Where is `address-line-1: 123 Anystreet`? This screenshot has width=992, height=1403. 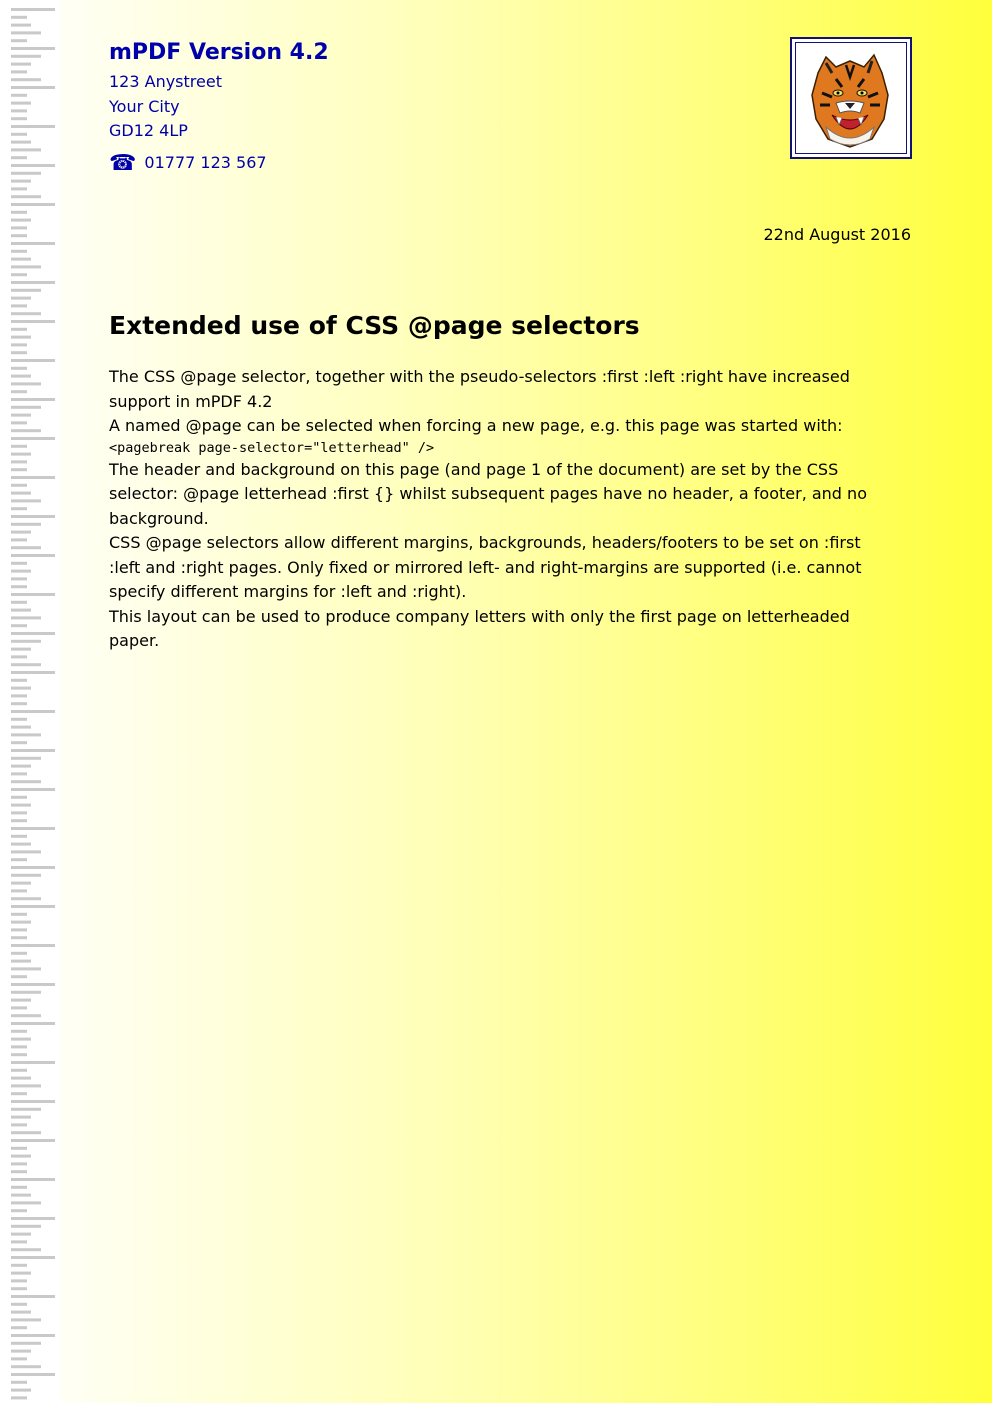
address-line-1: 123 Anystreet is located at coordinates (165, 81).